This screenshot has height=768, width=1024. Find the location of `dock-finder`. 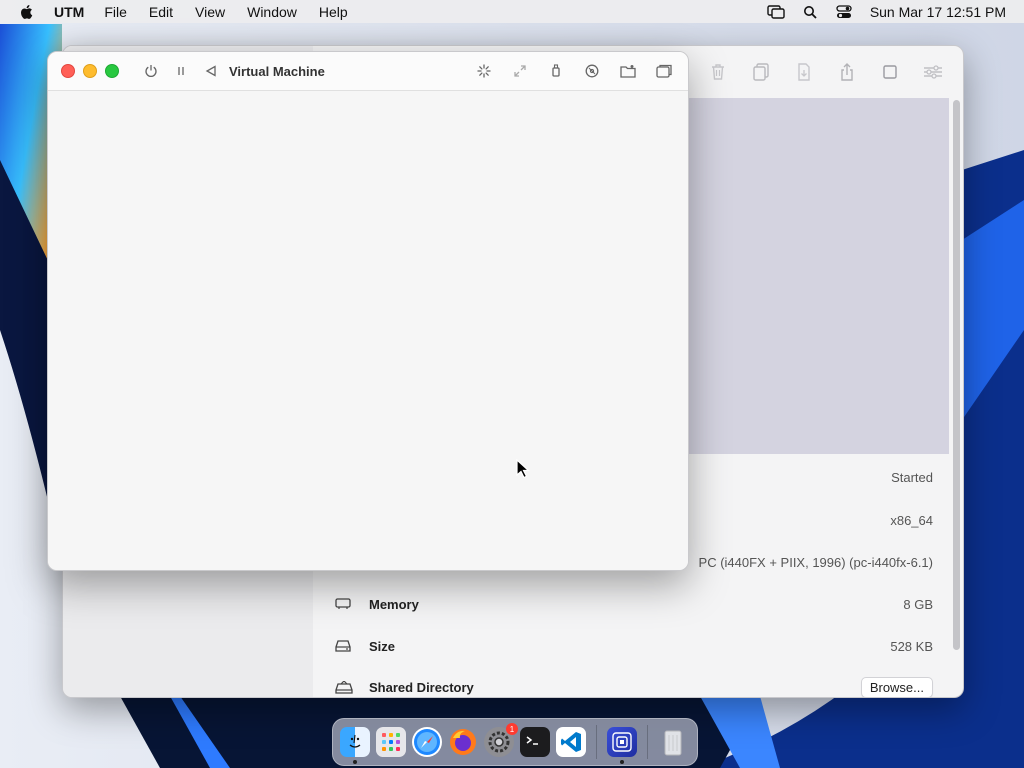

dock-finder is located at coordinates (355, 745).